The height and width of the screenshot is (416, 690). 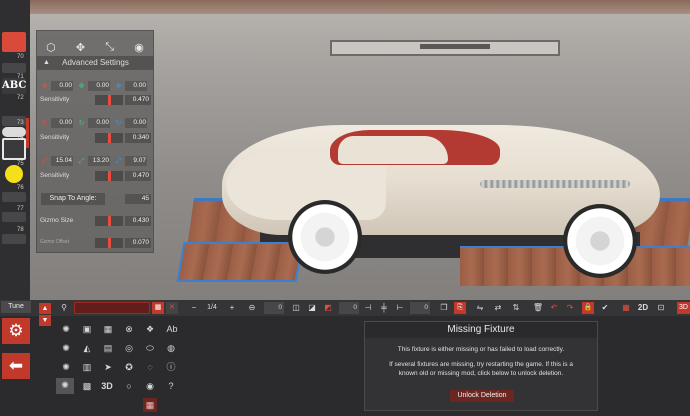 I want to click on square-swatch-selected, so click(x=14, y=149).